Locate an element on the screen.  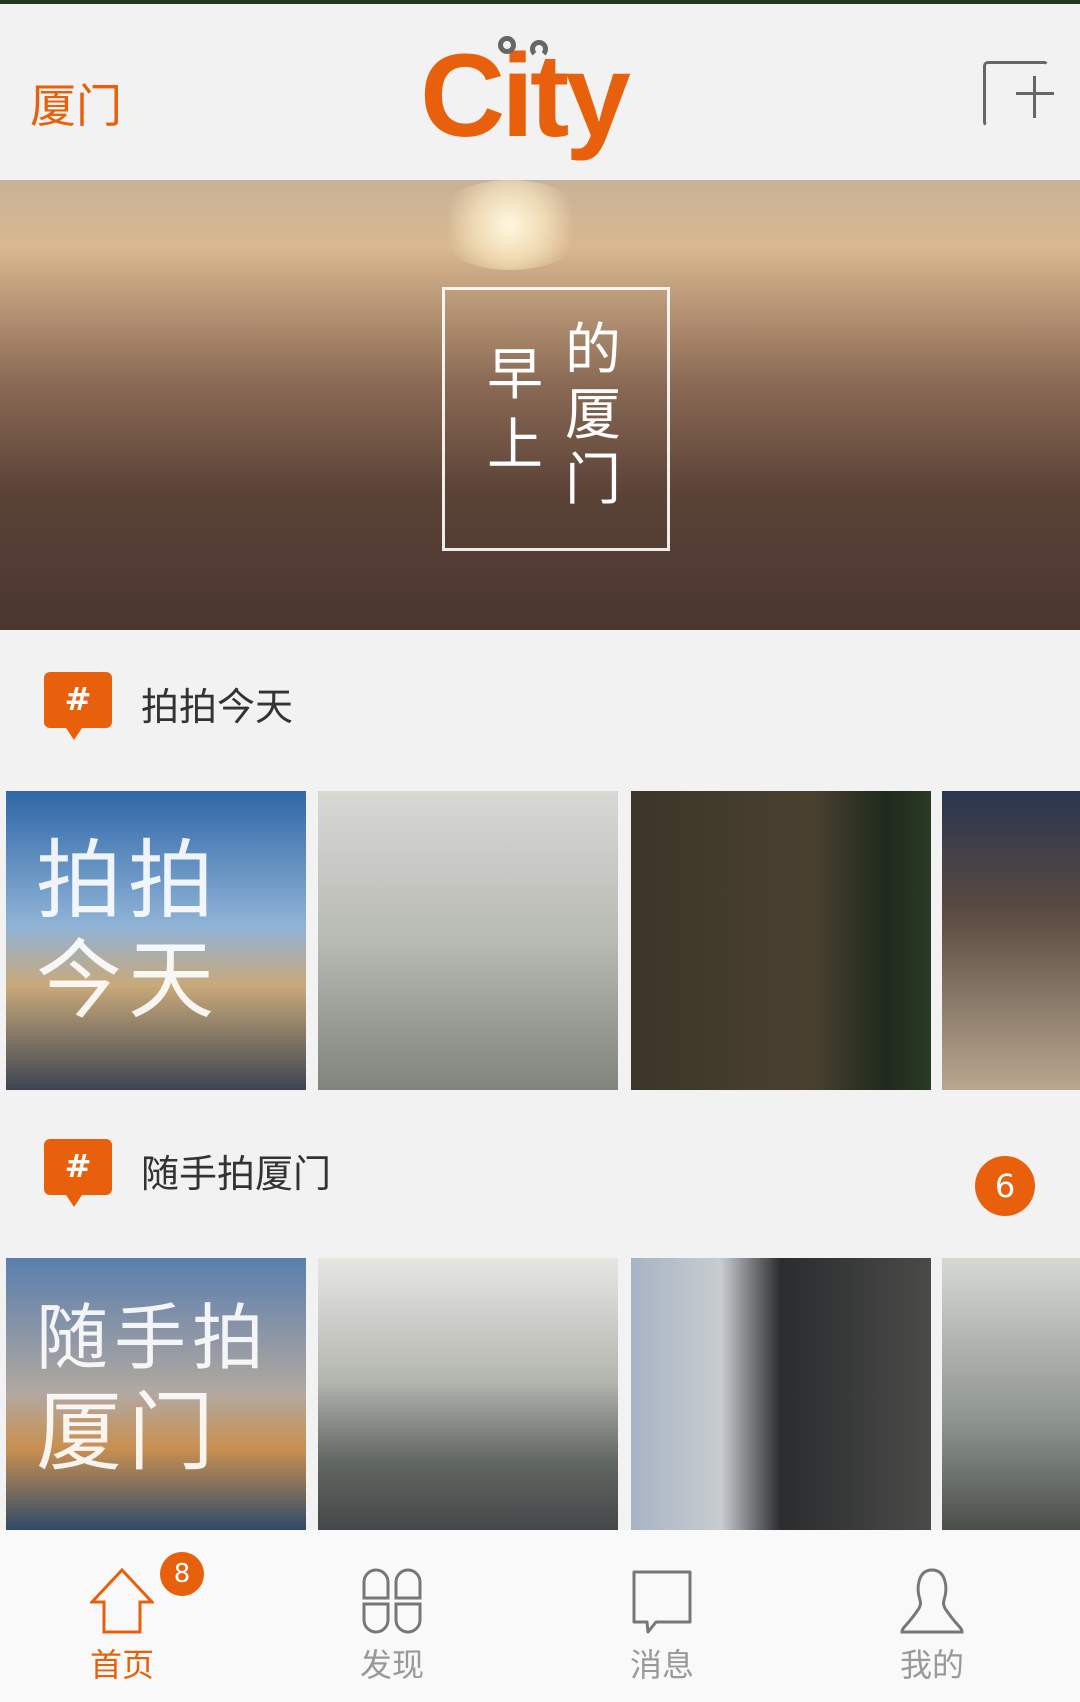
bottom-nav: 8 首页 发现 消息 我的 is located at coordinates (540, 1616).